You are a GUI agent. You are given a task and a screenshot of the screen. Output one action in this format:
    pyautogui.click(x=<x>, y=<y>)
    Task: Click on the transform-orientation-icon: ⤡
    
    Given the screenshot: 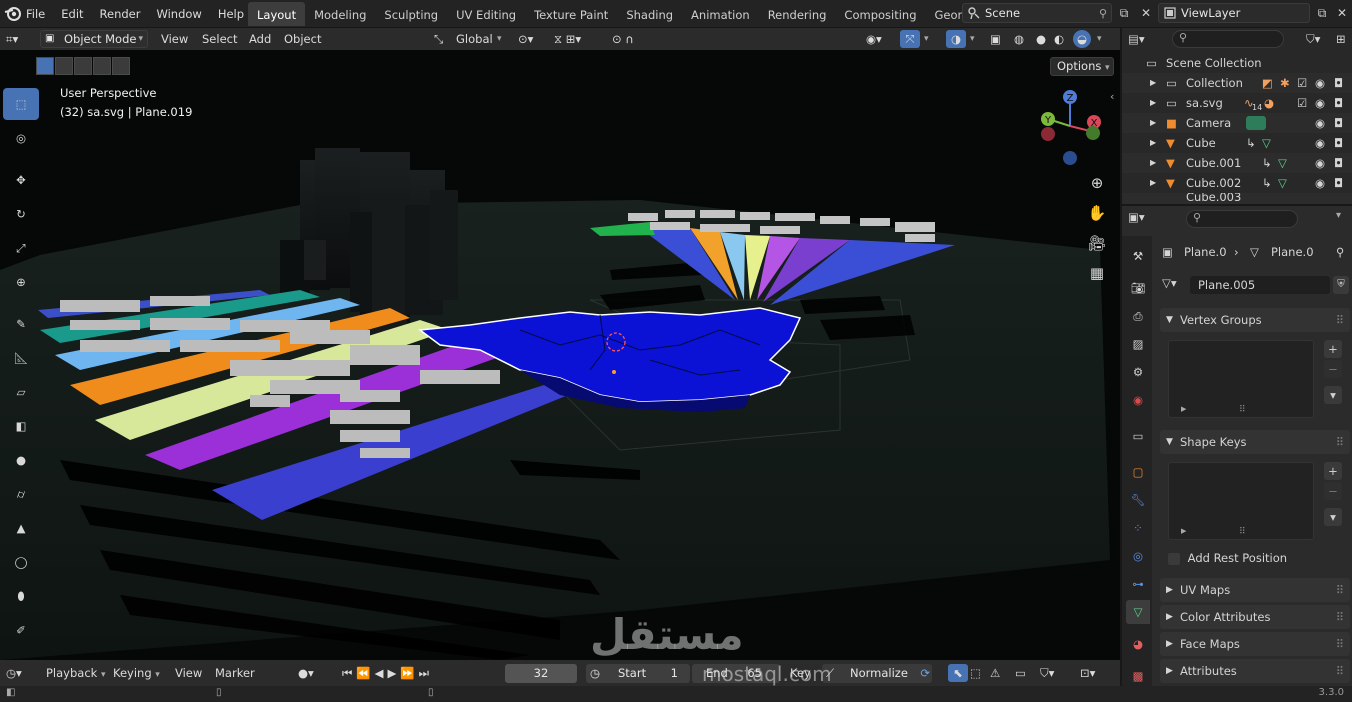 What is the action you would take?
    pyautogui.click(x=438, y=39)
    